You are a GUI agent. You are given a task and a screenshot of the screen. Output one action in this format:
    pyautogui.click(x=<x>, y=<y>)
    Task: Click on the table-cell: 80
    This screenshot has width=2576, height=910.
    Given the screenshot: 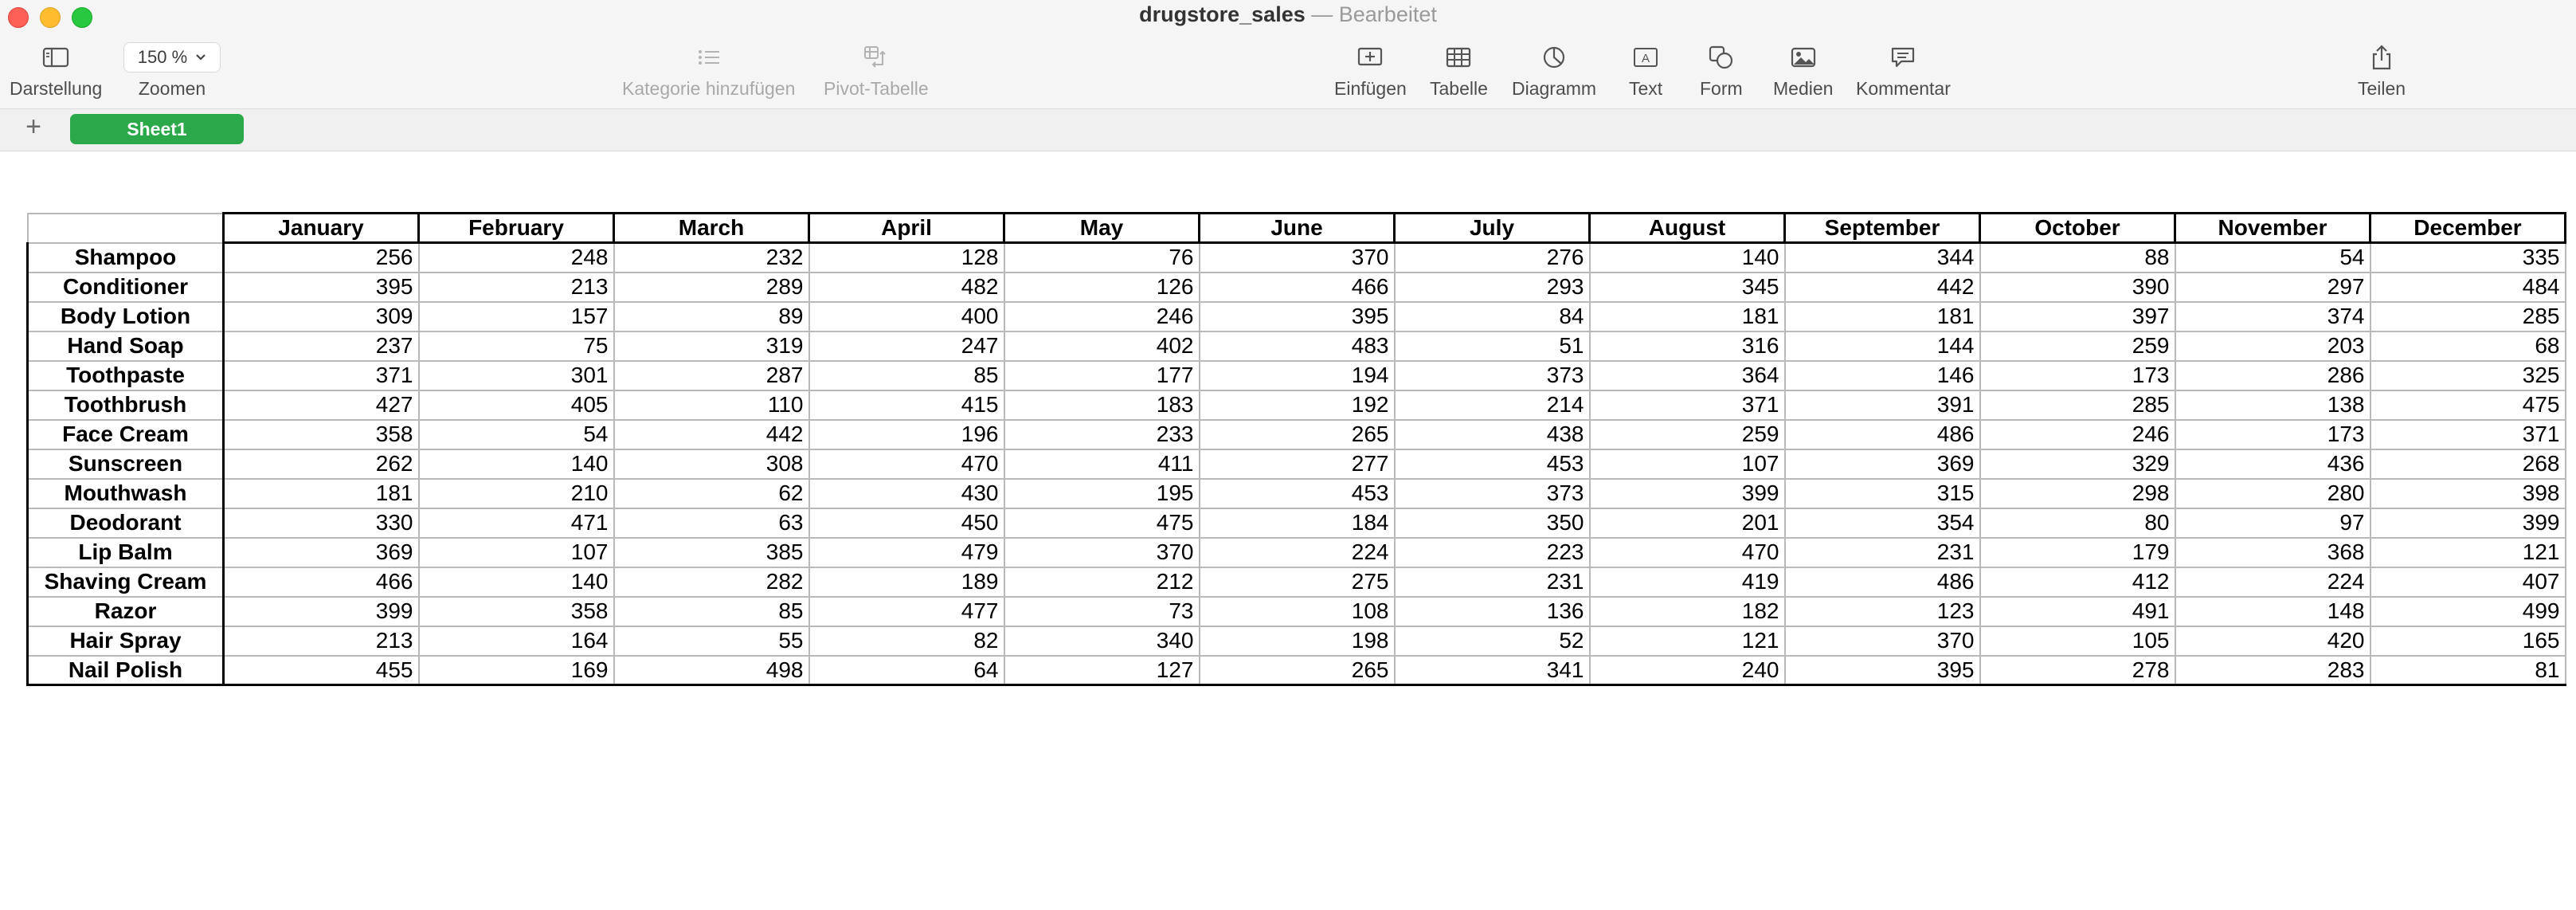 What is the action you would take?
    pyautogui.click(x=2077, y=523)
    